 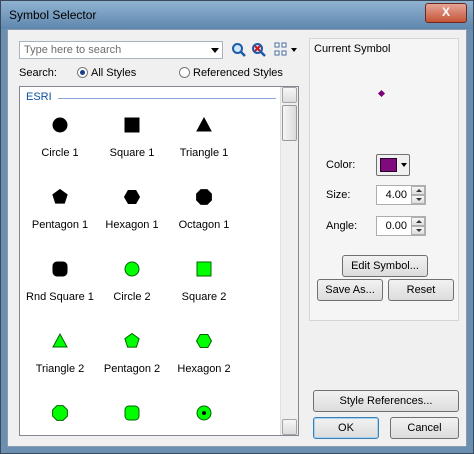 What do you see at coordinates (60, 369) in the screenshot?
I see `symbol-label: Triangle 2` at bounding box center [60, 369].